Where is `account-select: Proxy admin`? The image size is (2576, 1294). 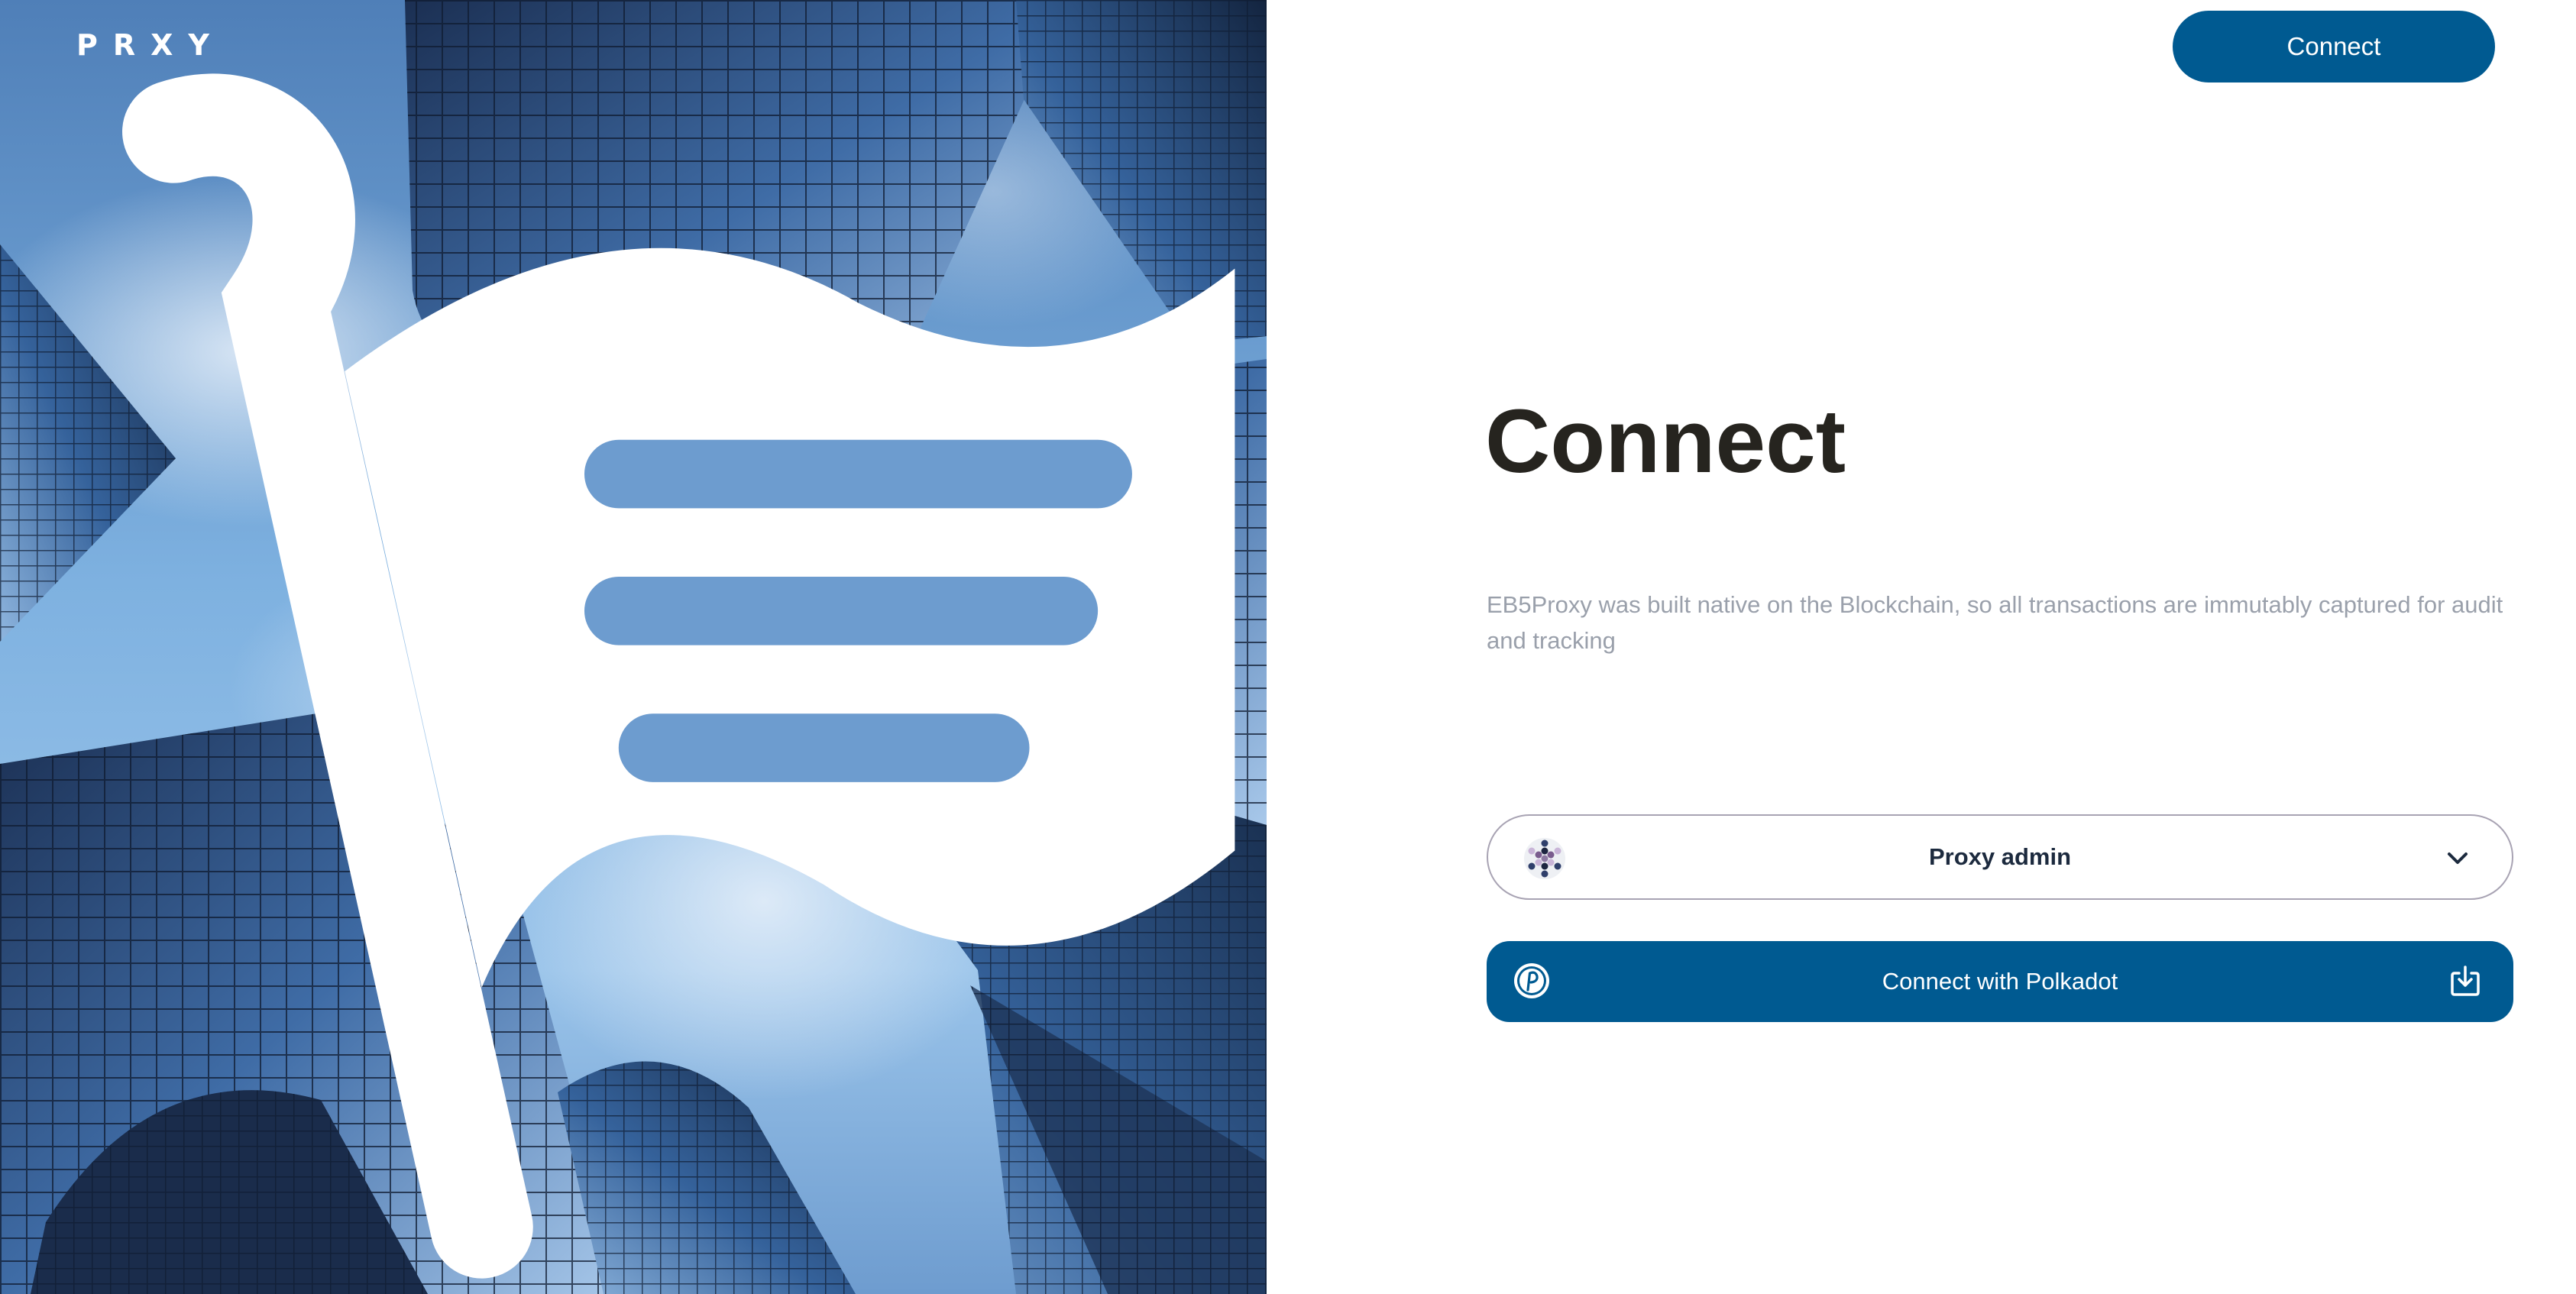
account-select: Proxy admin is located at coordinates (2000, 857).